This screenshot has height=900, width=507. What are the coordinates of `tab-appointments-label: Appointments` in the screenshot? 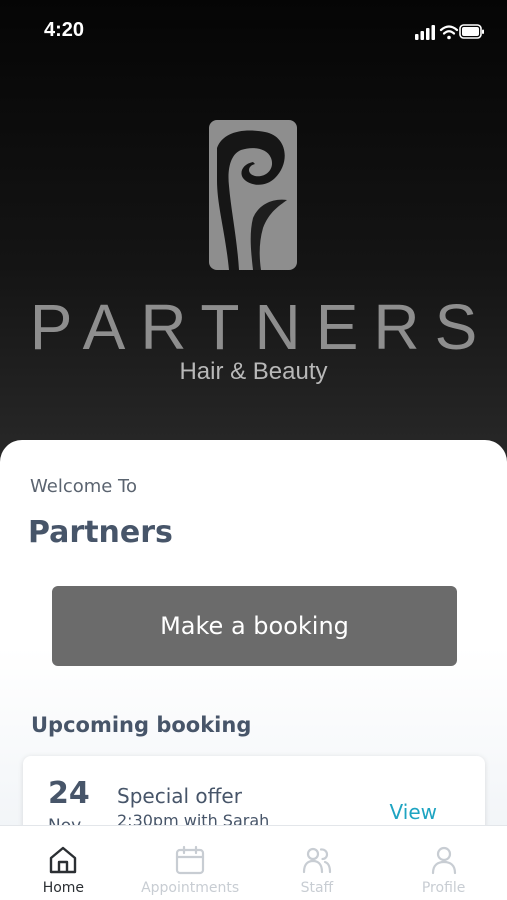 It's located at (190, 888).